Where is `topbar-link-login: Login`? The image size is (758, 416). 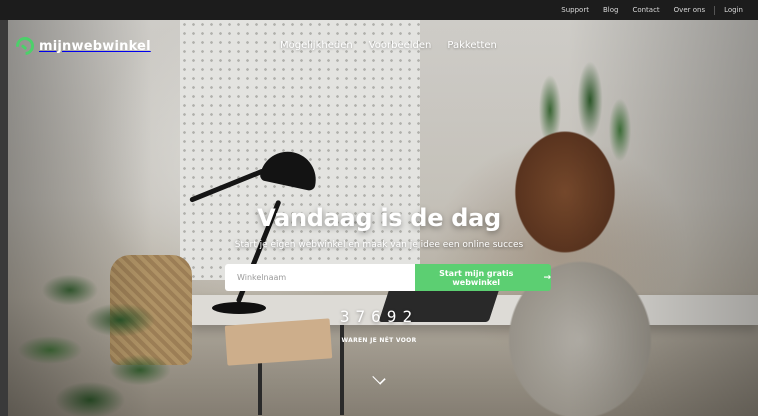 topbar-link-login: Login is located at coordinates (733, 10).